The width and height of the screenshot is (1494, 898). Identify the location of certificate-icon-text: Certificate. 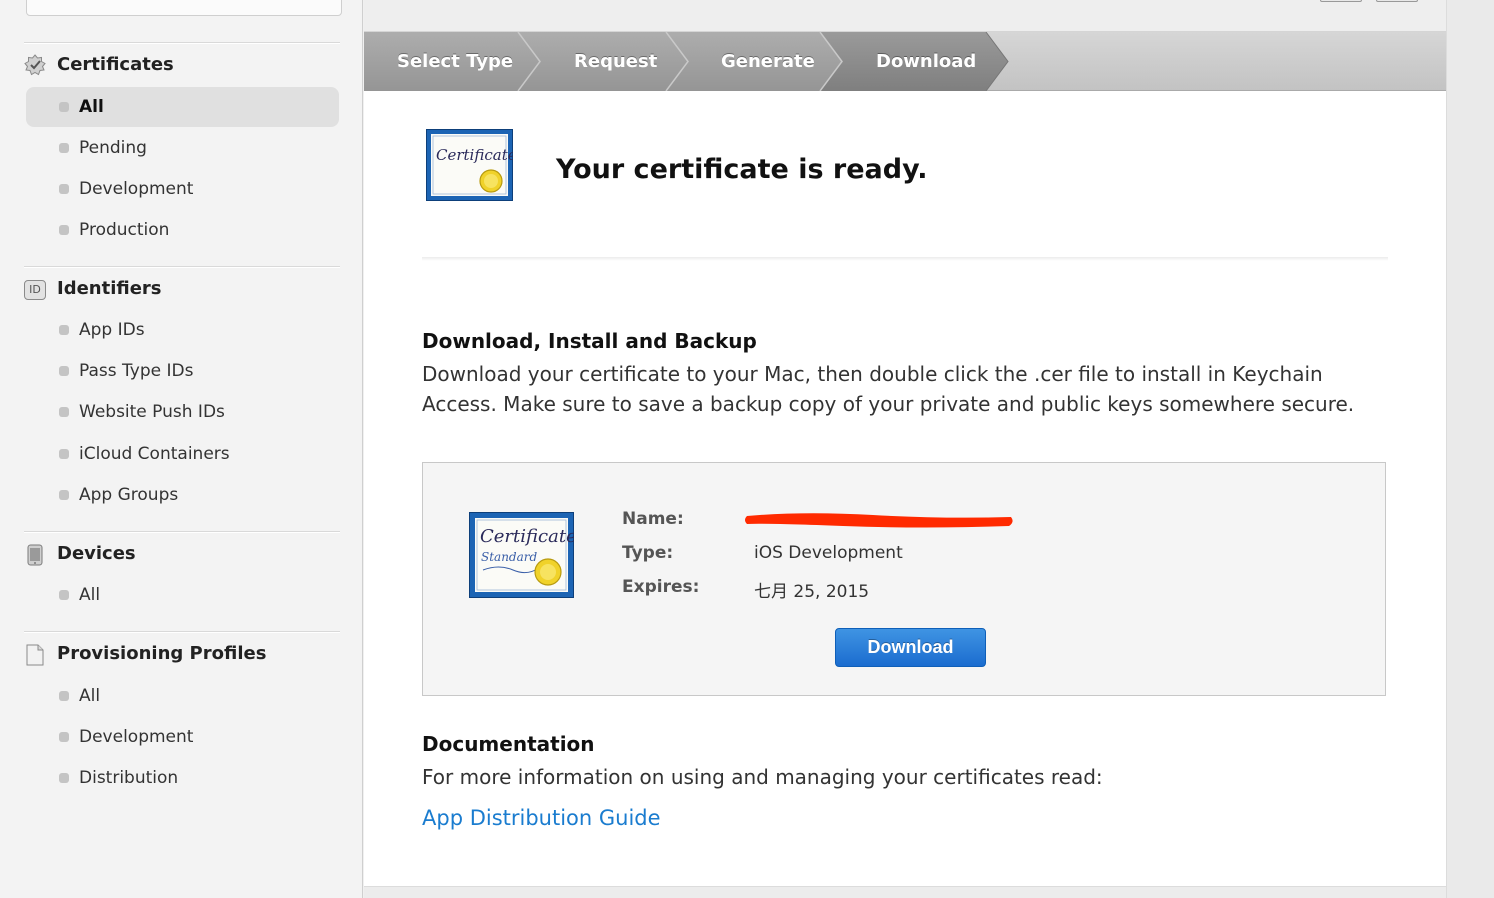
(474, 155).